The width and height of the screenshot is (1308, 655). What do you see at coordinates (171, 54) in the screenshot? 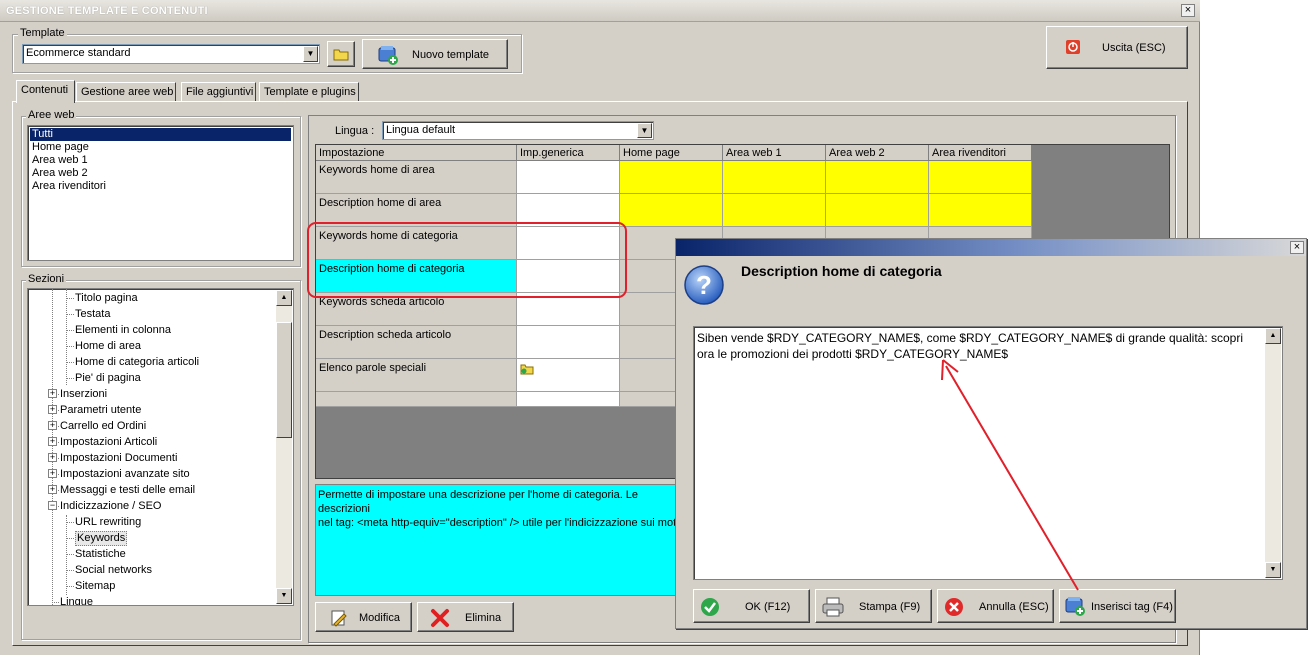
I see `template-select: Ecommerce standard ▼` at bounding box center [171, 54].